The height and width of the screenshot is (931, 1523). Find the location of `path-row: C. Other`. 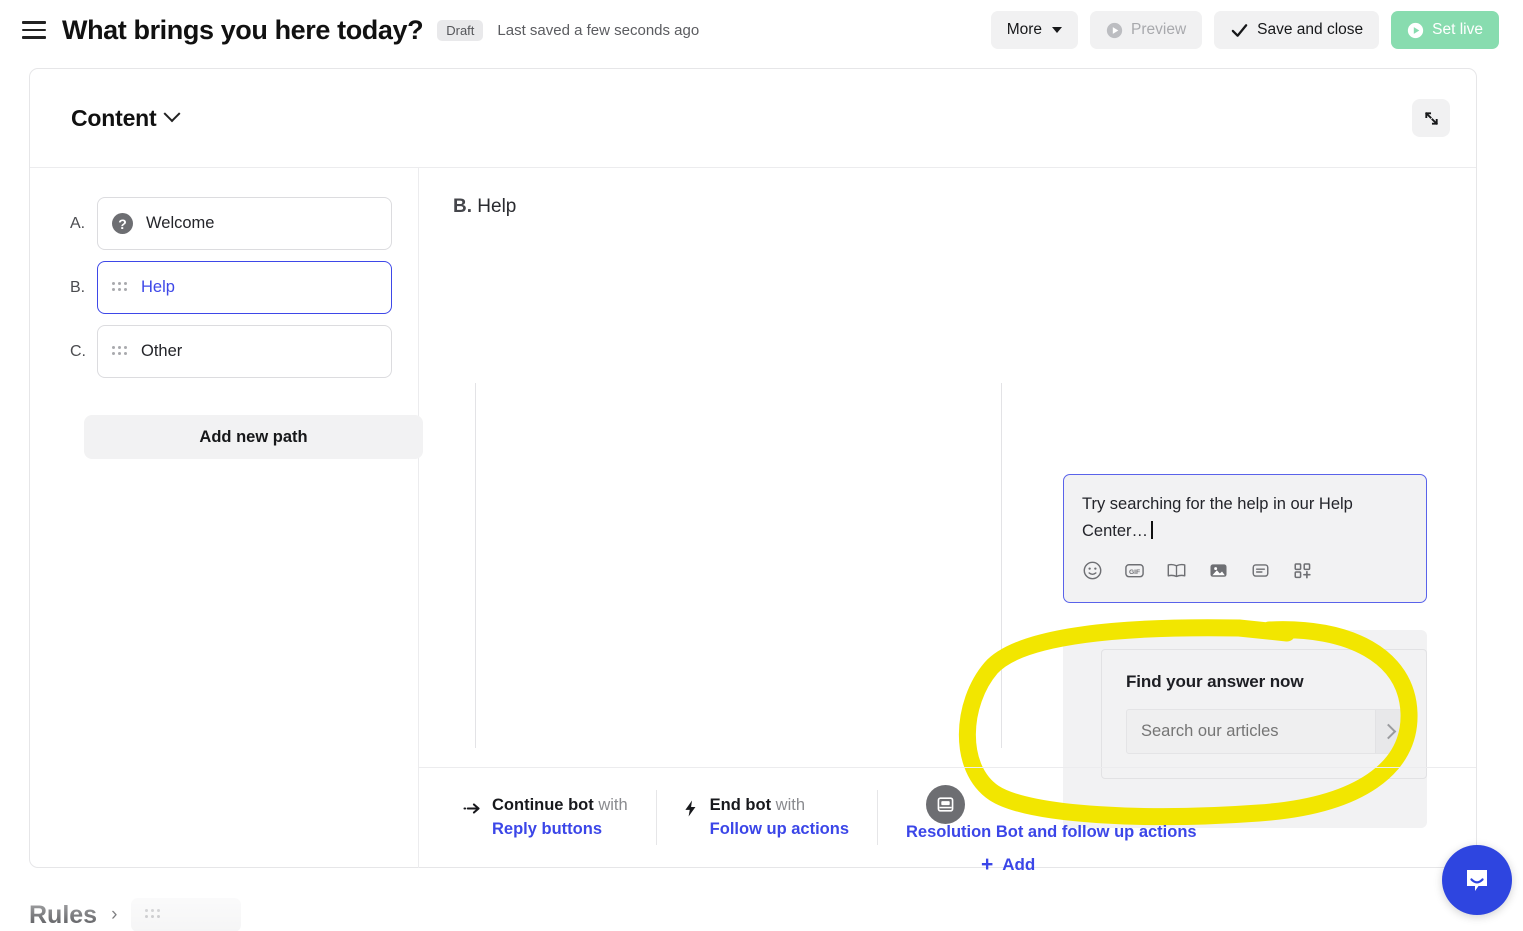

path-row: C. Other is located at coordinates (224, 351).